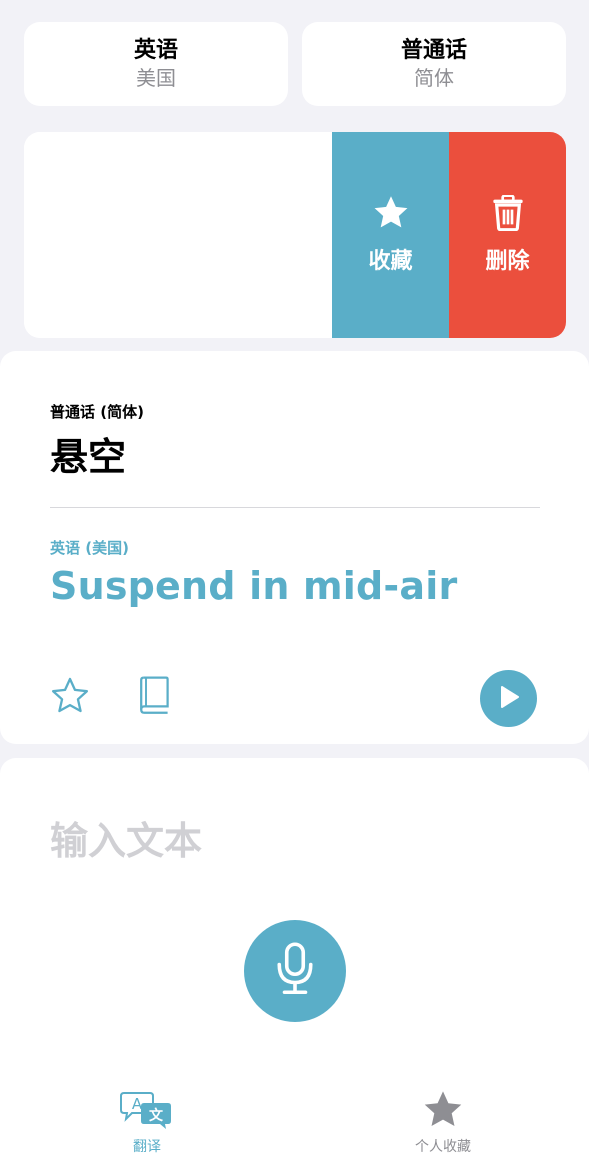  Describe the element at coordinates (433, 50) in the screenshot. I see `target-language-name: 普通话` at that location.